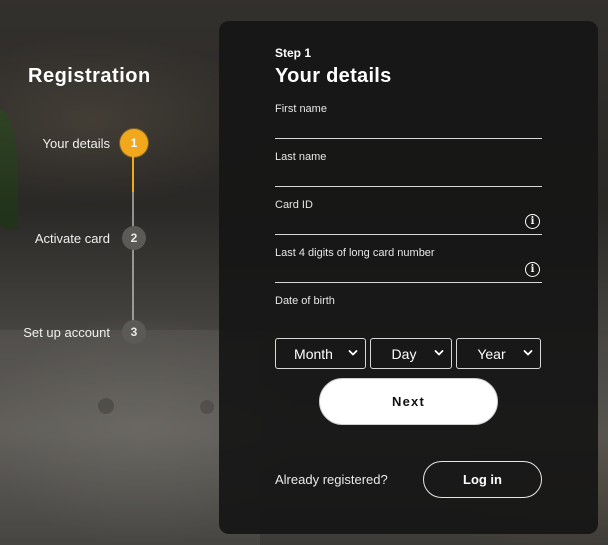 This screenshot has height=545, width=608. What do you see at coordinates (313, 353) in the screenshot?
I see `month-select-value: Month` at bounding box center [313, 353].